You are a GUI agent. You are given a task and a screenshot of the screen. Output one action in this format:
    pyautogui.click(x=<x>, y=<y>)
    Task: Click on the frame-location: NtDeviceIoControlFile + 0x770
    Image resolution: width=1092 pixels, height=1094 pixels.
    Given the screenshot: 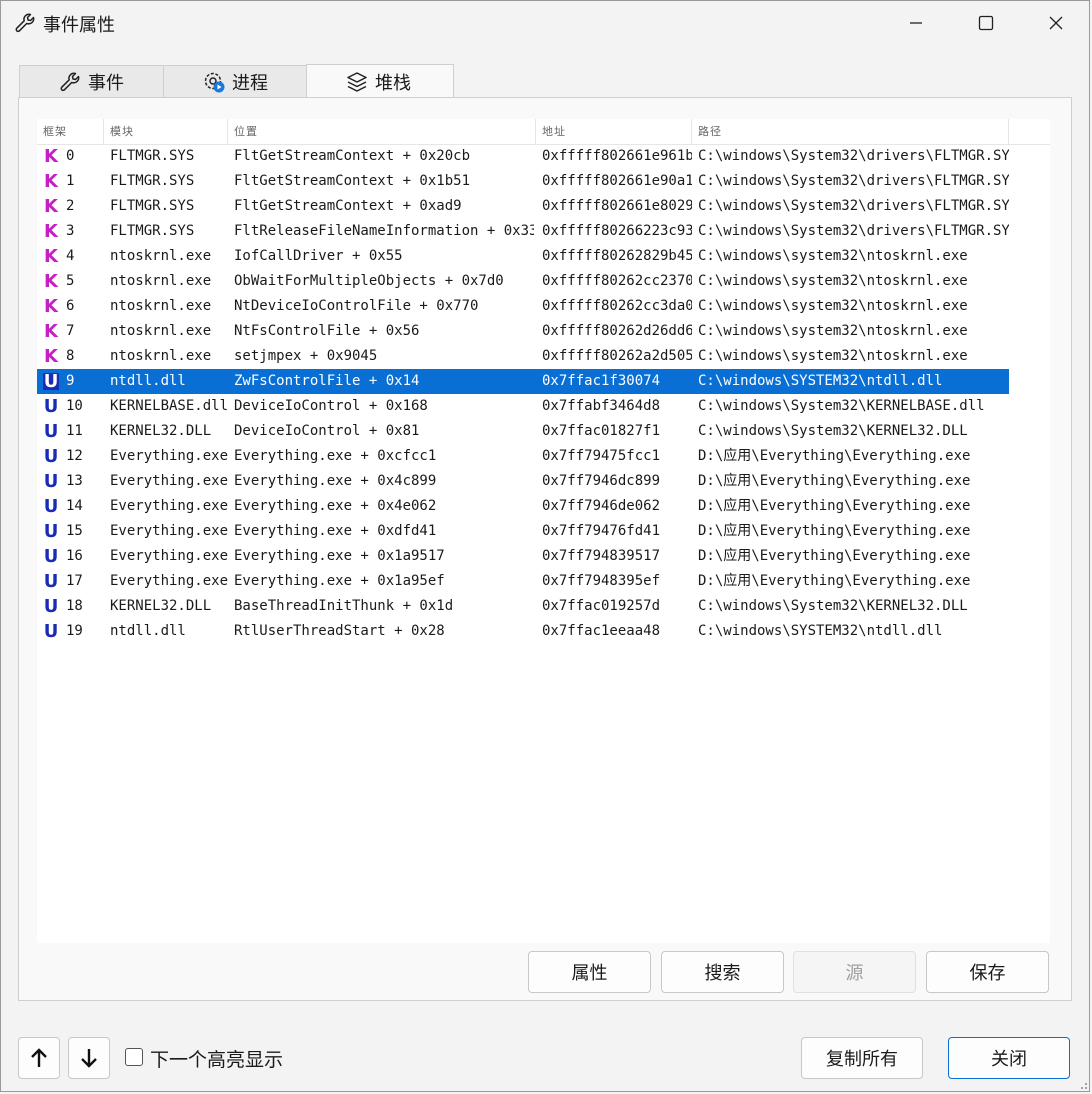 What is the action you would take?
    pyautogui.click(x=356, y=306)
    